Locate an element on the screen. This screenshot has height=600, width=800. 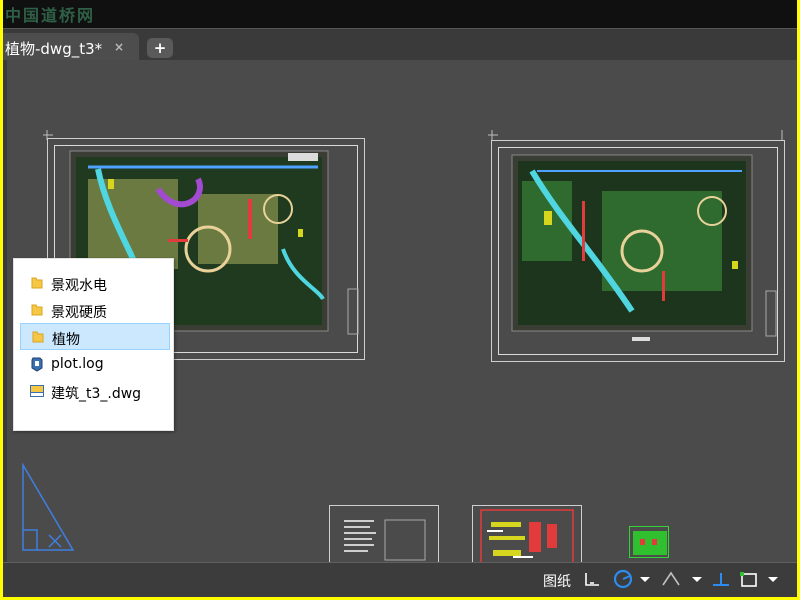
watermark-text: 中国道桥网 is located at coordinates (50, 15).